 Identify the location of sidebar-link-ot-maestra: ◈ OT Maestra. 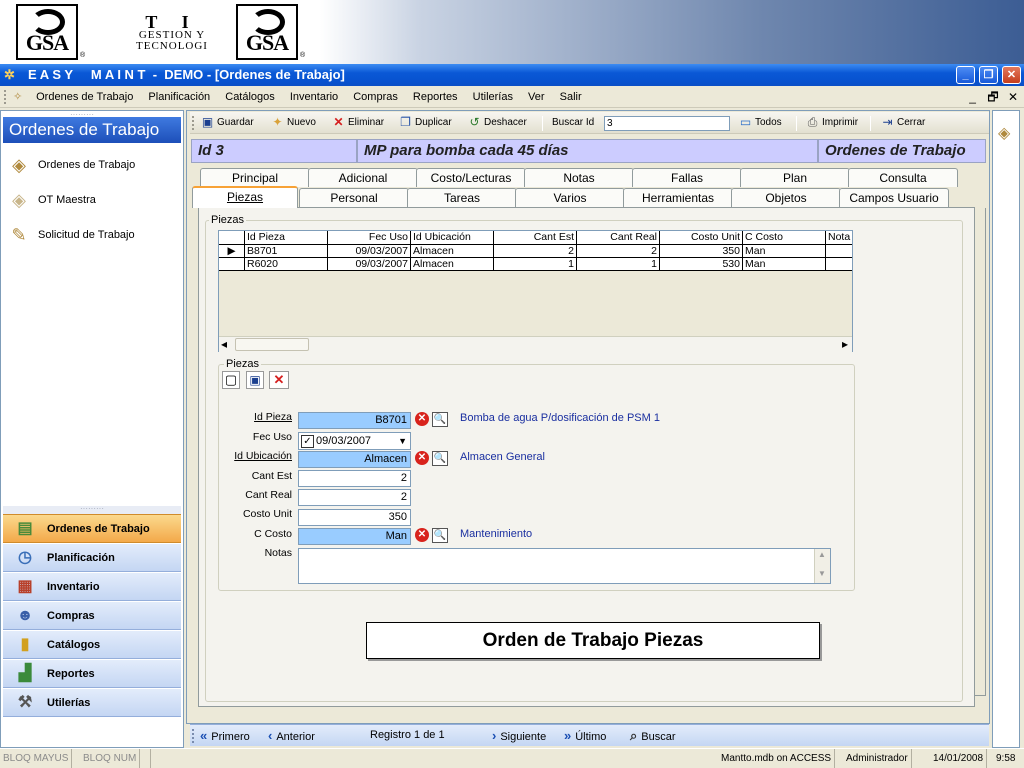
(51, 200).